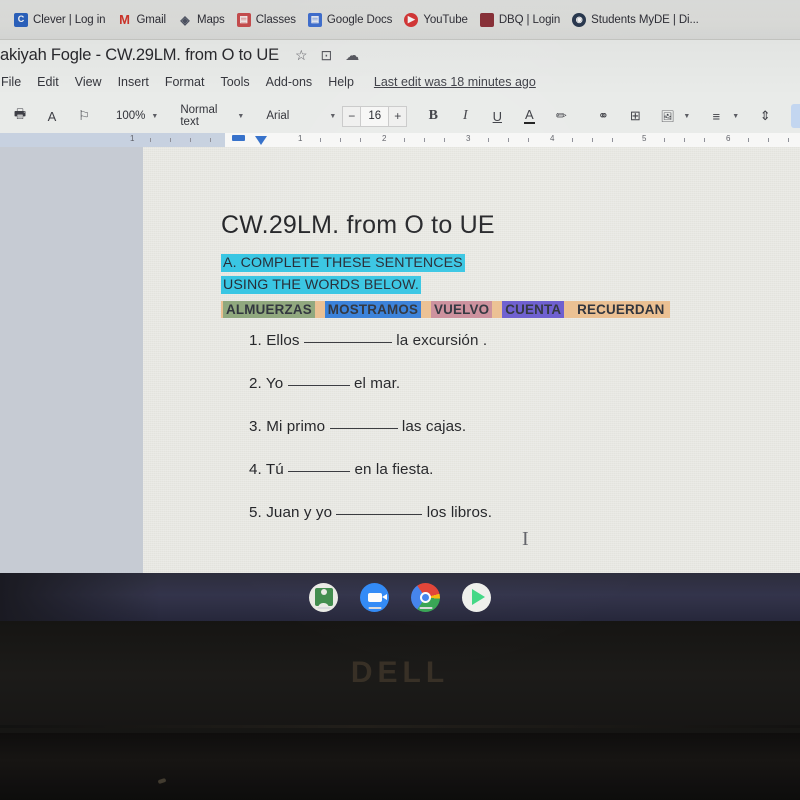  What do you see at coordinates (261, 140) in the screenshot?
I see `first-line-indent-marker` at bounding box center [261, 140].